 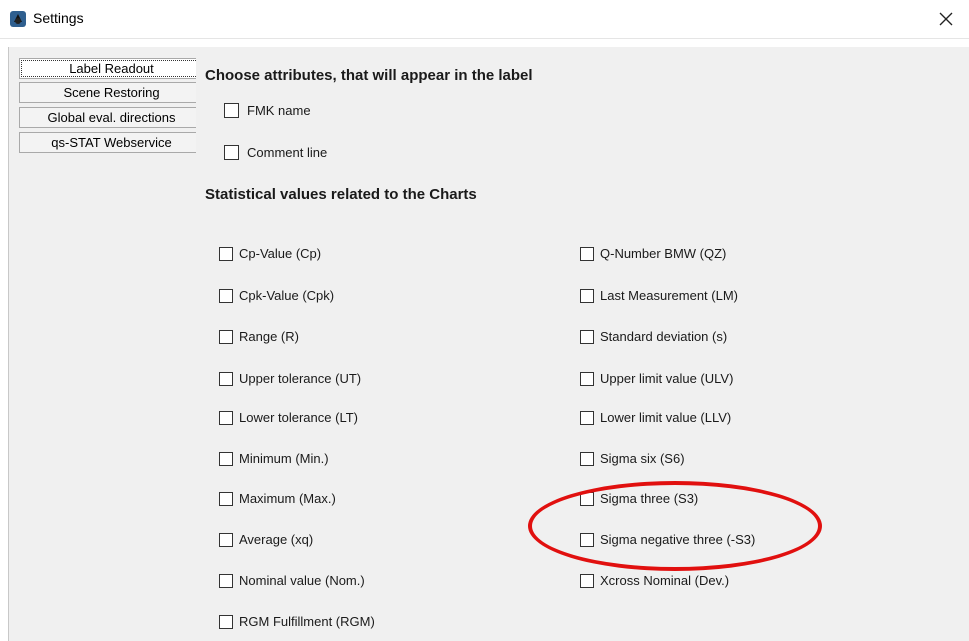 I want to click on minimum-label: Minimum (Min.), so click(x=284, y=458).